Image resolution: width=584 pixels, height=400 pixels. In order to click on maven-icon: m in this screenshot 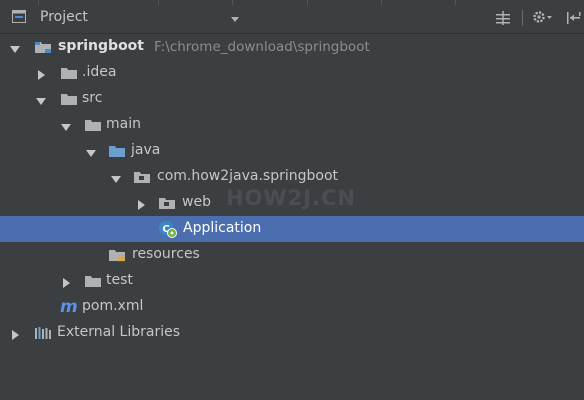, I will do `click(70, 307)`.